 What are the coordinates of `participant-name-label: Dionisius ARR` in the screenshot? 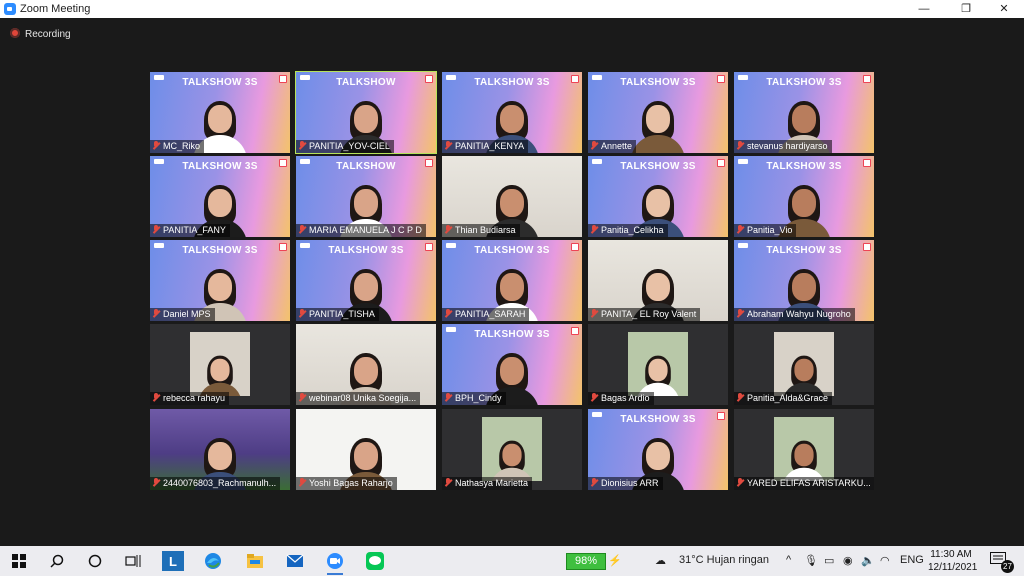 It's located at (625, 483).